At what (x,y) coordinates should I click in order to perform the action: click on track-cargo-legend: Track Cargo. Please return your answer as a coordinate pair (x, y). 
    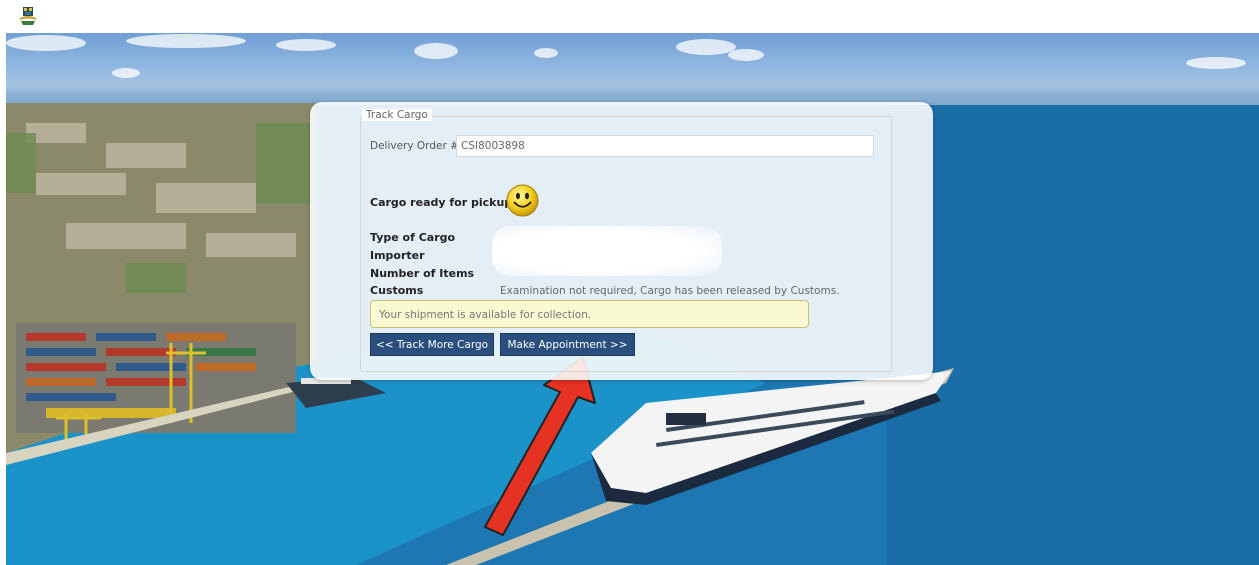
    Looking at the image, I should click on (397, 115).